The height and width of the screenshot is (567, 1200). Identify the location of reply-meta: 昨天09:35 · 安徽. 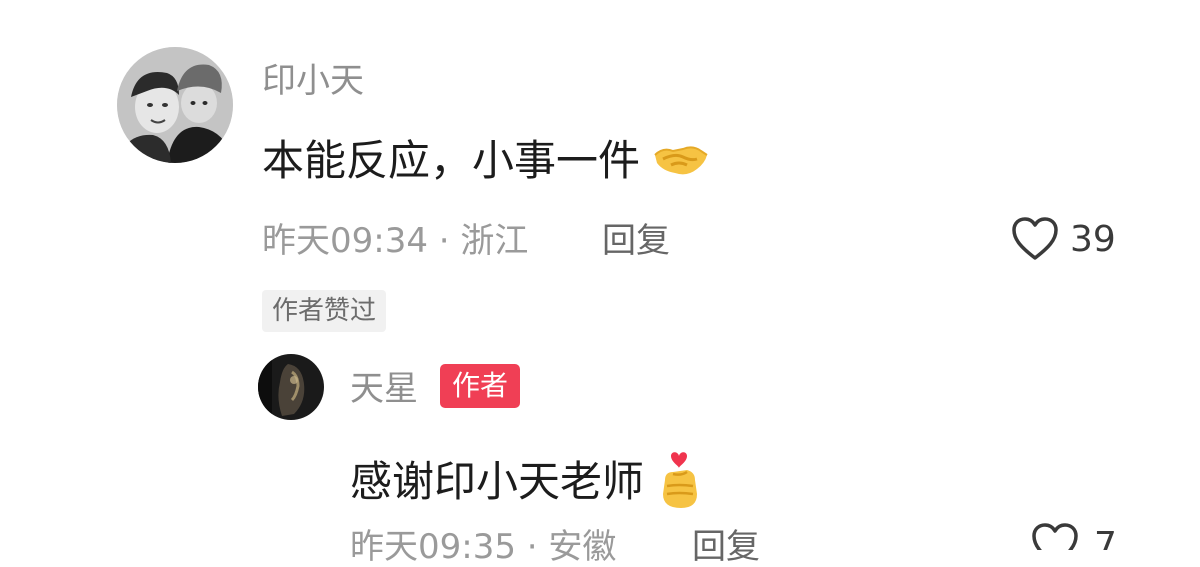
(483, 547).